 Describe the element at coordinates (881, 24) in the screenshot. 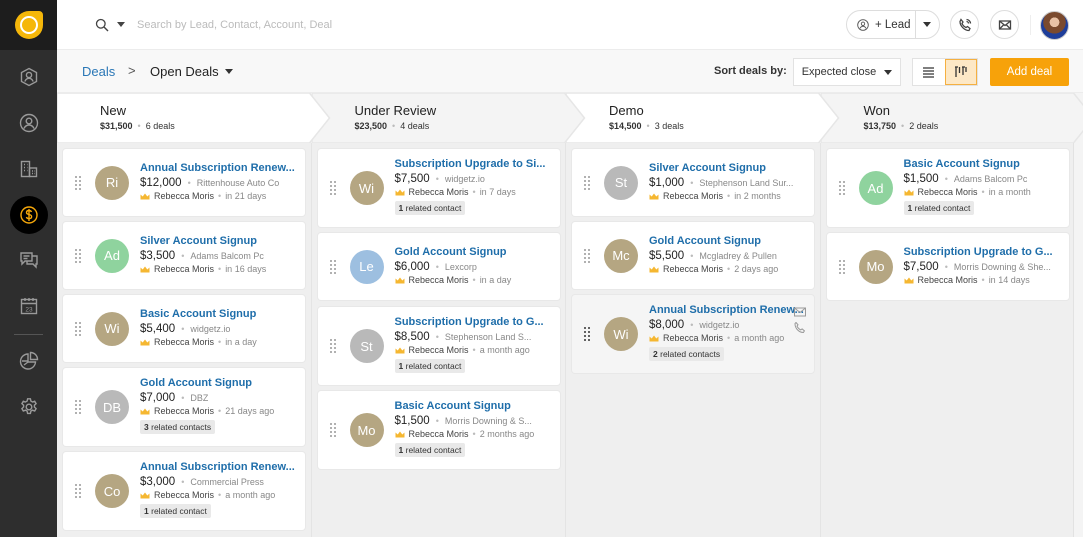

I see `add-lead-button: + Lead` at that location.